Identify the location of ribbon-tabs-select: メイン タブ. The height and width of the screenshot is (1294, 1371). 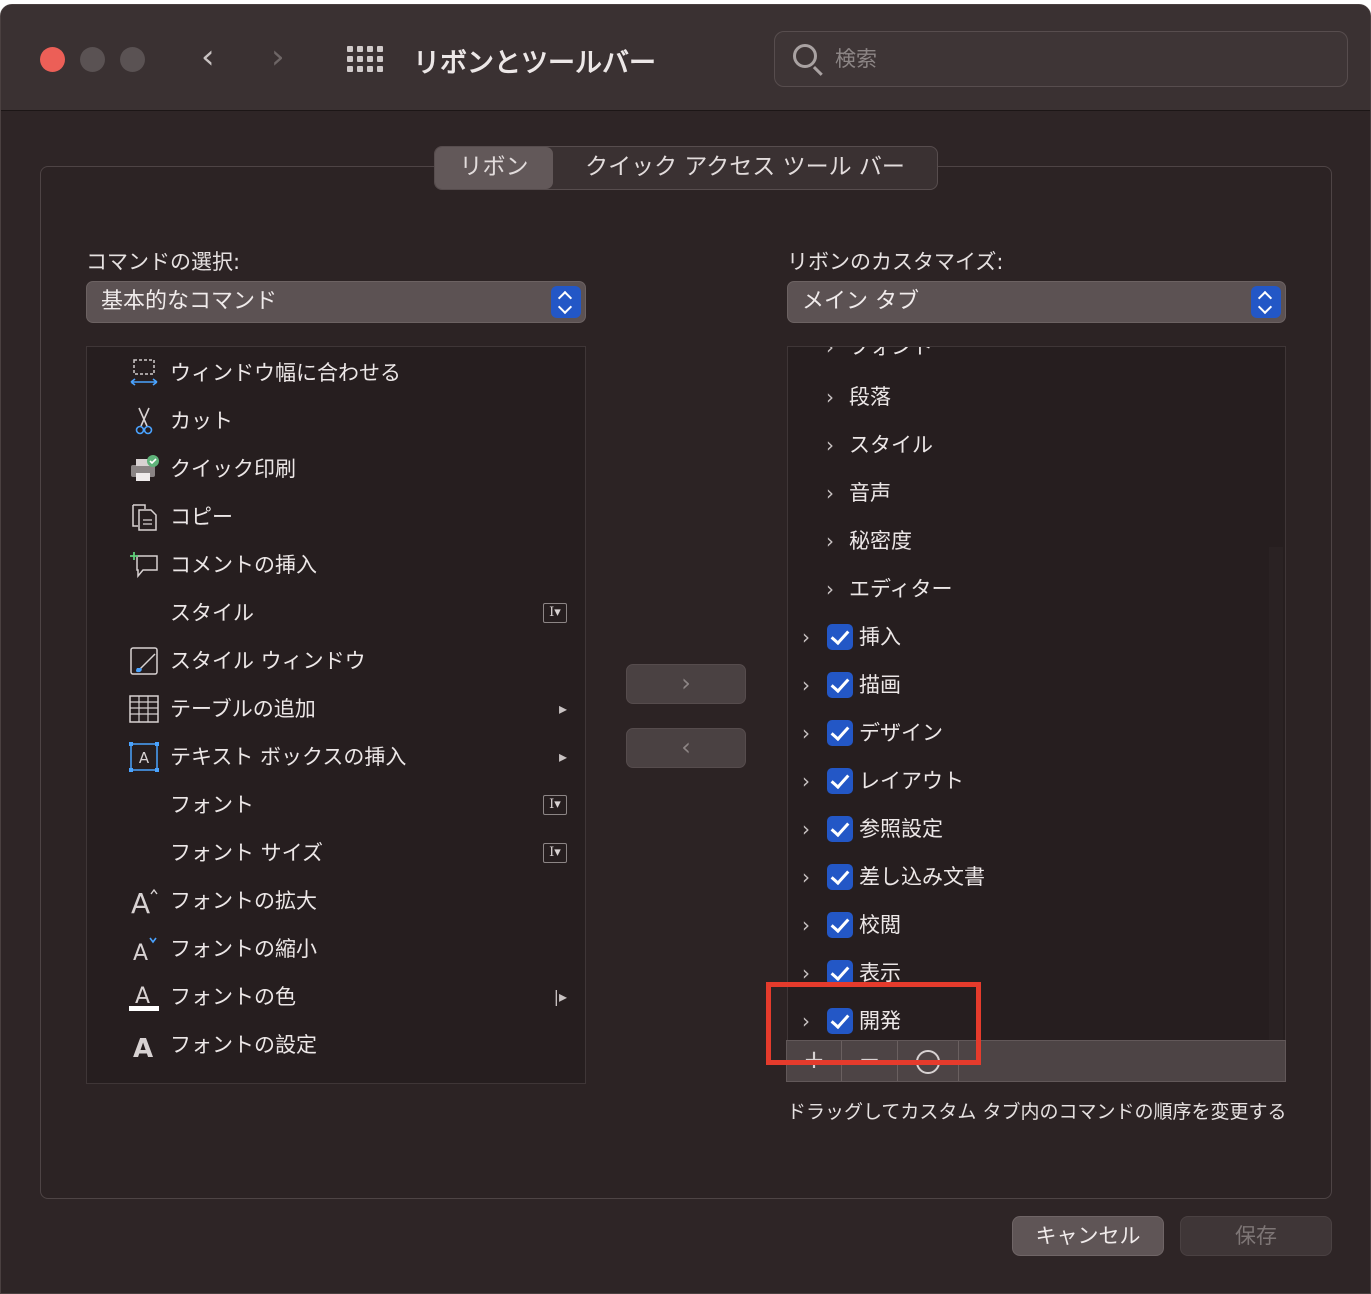
(1036, 302).